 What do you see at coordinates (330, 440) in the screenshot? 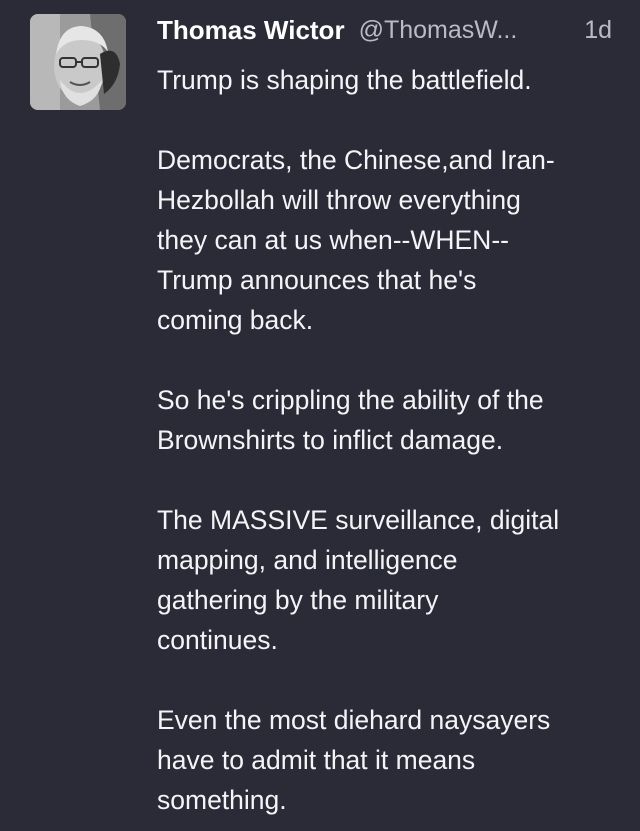
I see `text-line: Brownshirts to inflict damage.` at bounding box center [330, 440].